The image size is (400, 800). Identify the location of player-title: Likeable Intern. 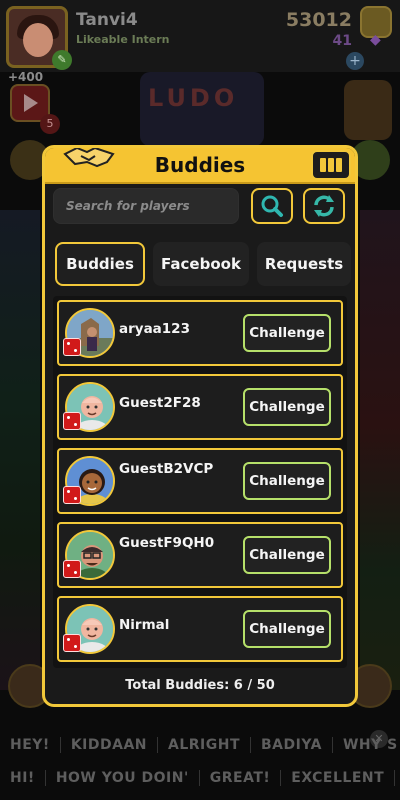
(123, 39).